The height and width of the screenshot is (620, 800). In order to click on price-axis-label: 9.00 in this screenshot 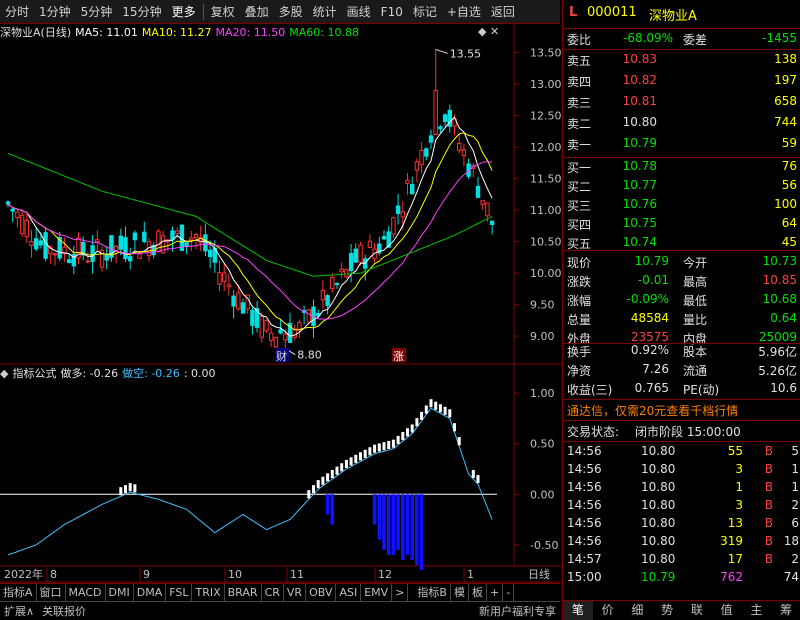, I will do `click(542, 336)`.